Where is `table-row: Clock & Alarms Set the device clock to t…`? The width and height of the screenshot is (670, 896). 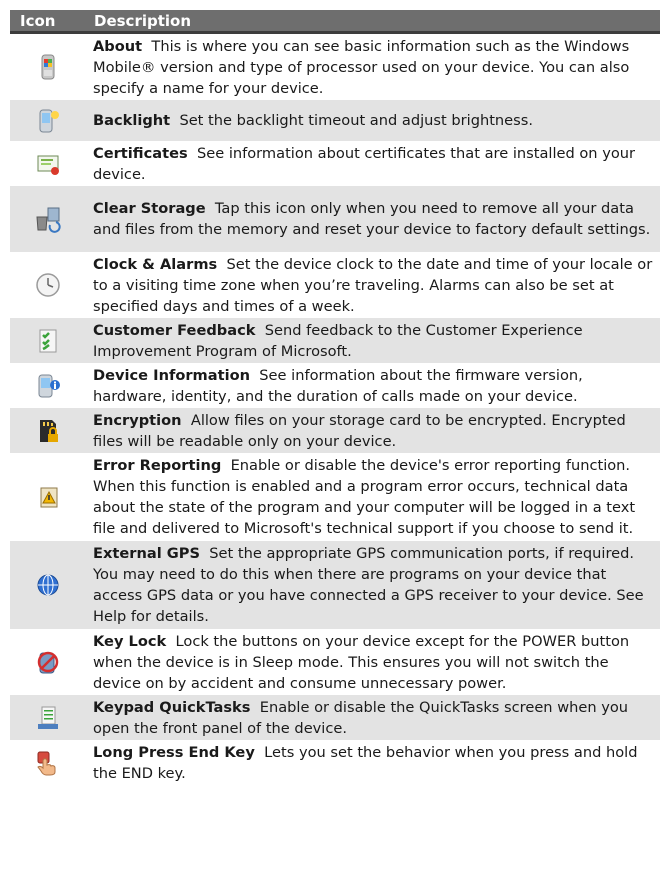
table-row: Clock & Alarms Set the device clock to t… is located at coordinates (335, 285).